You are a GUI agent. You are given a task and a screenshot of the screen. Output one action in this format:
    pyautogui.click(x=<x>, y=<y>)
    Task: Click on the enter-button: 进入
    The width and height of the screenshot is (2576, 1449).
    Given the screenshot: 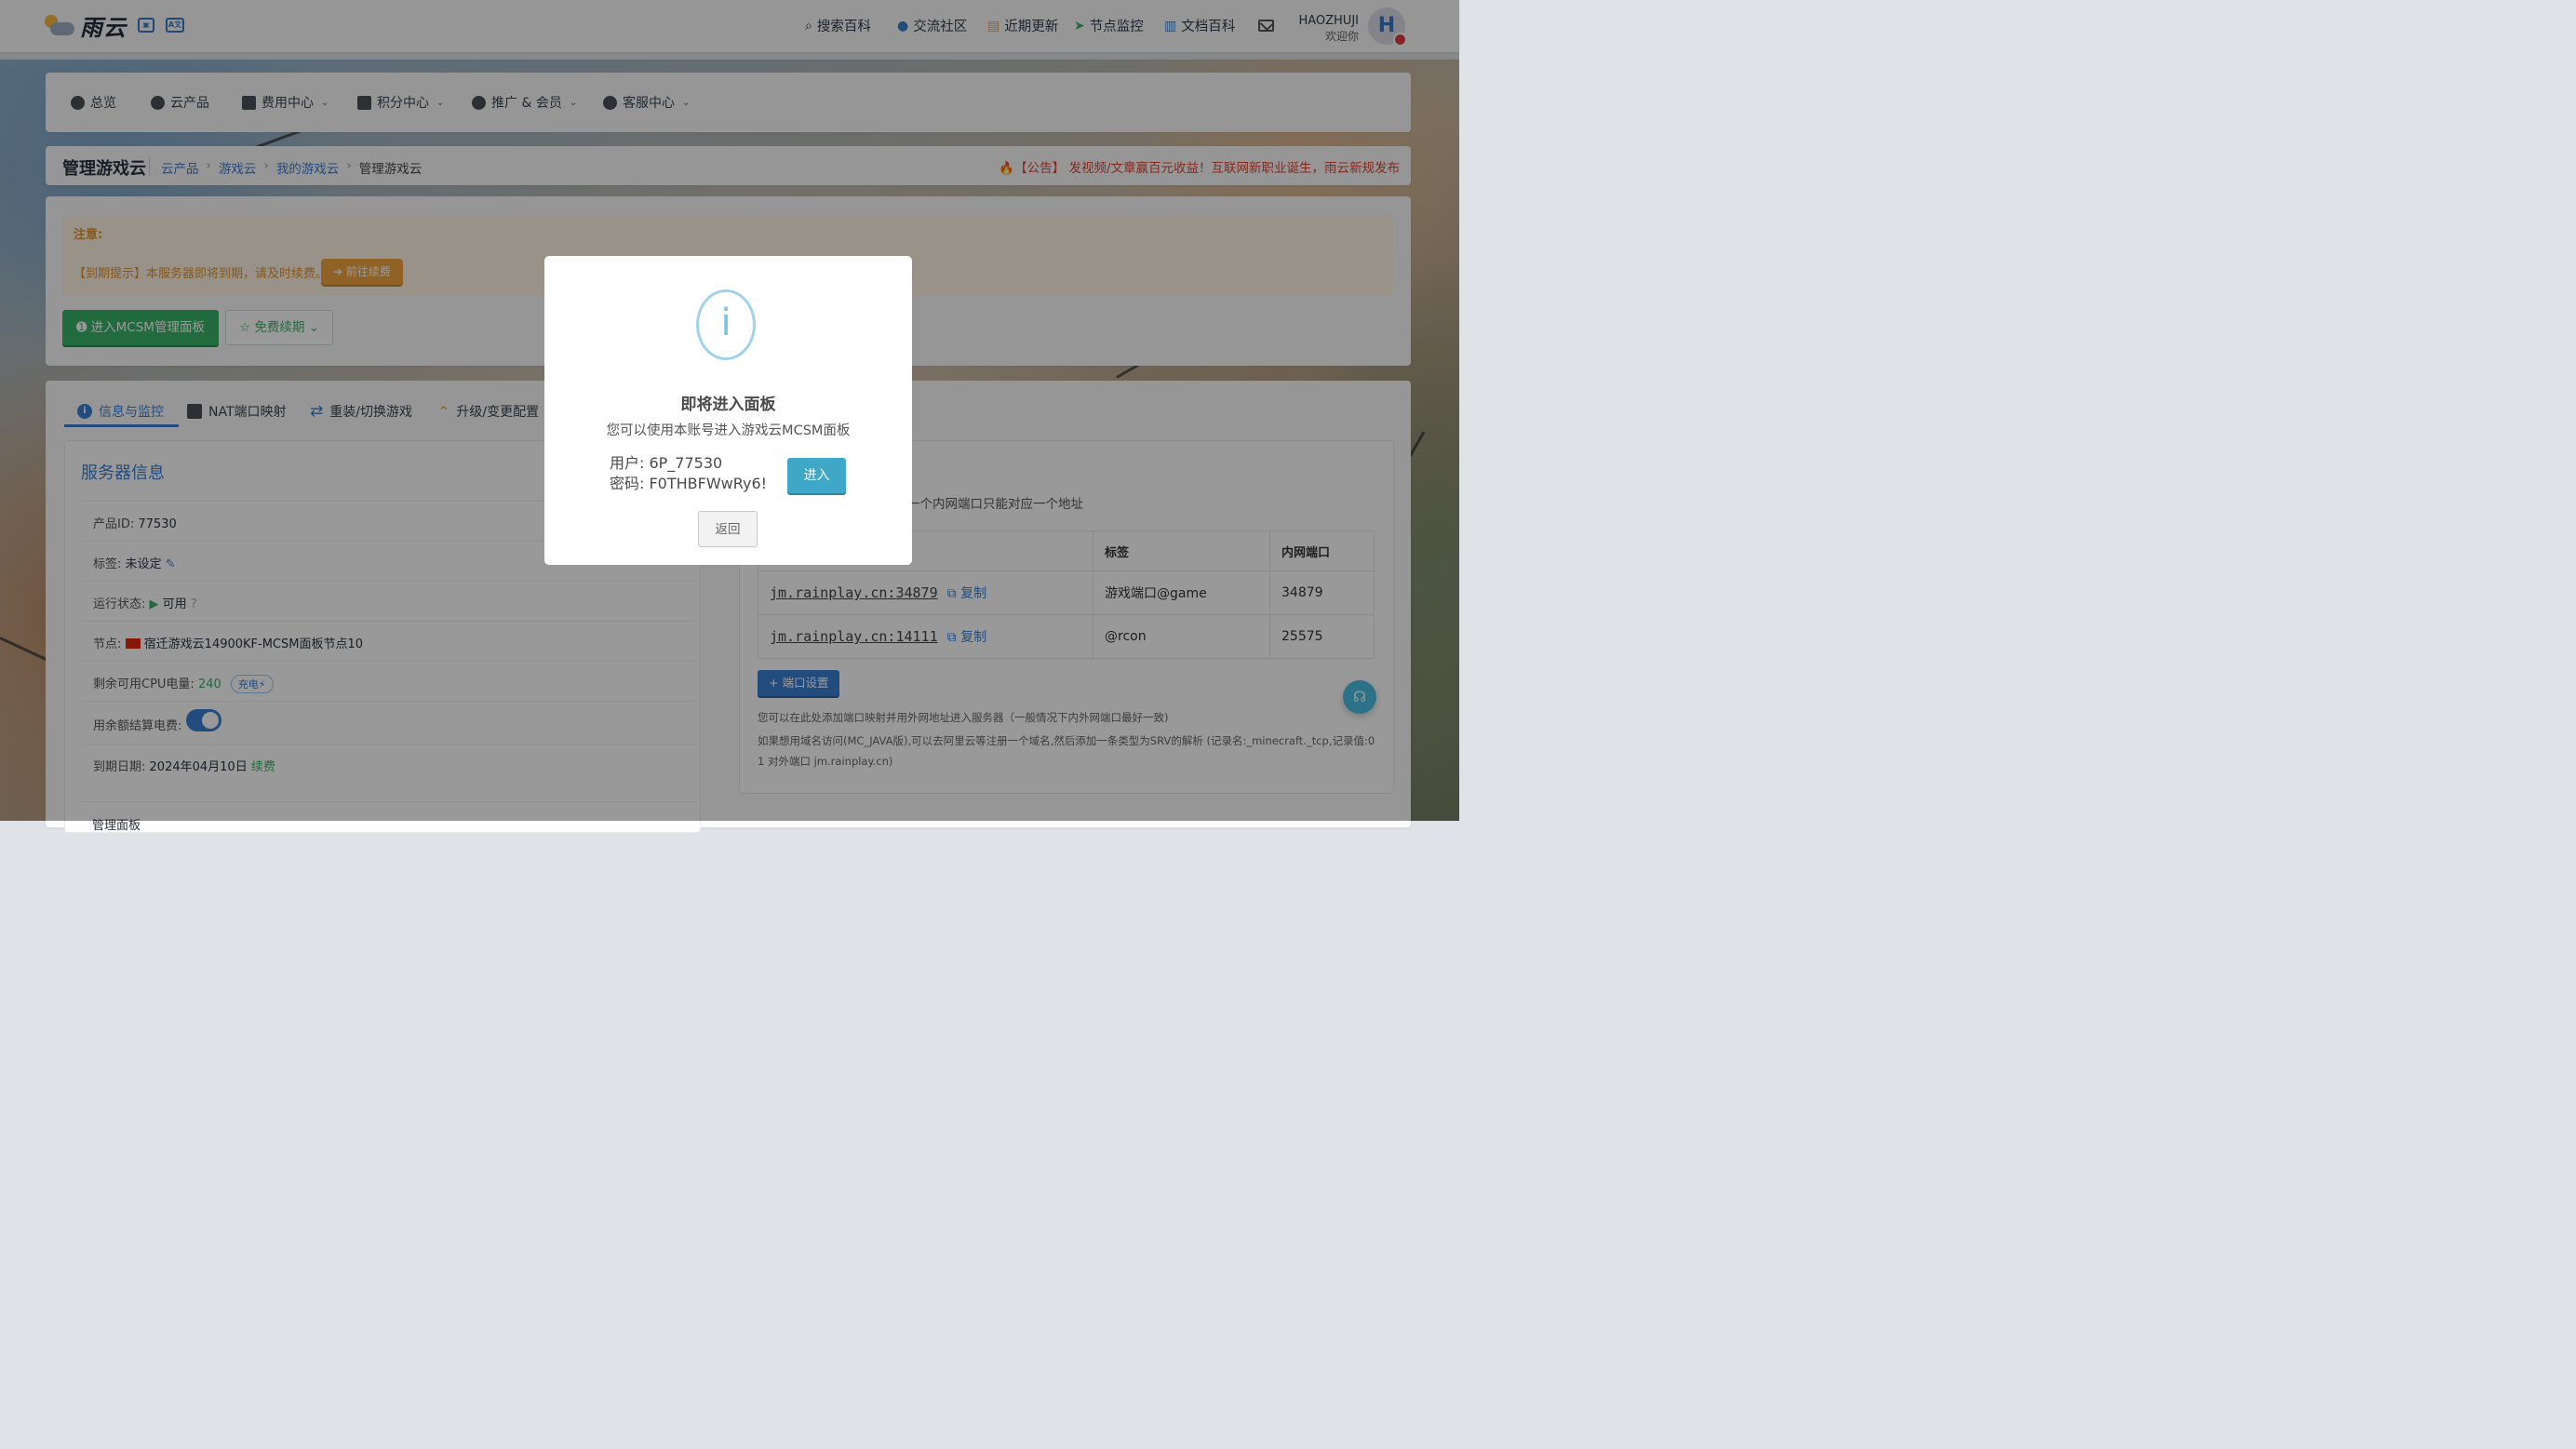 What is the action you would take?
    pyautogui.click(x=816, y=475)
    